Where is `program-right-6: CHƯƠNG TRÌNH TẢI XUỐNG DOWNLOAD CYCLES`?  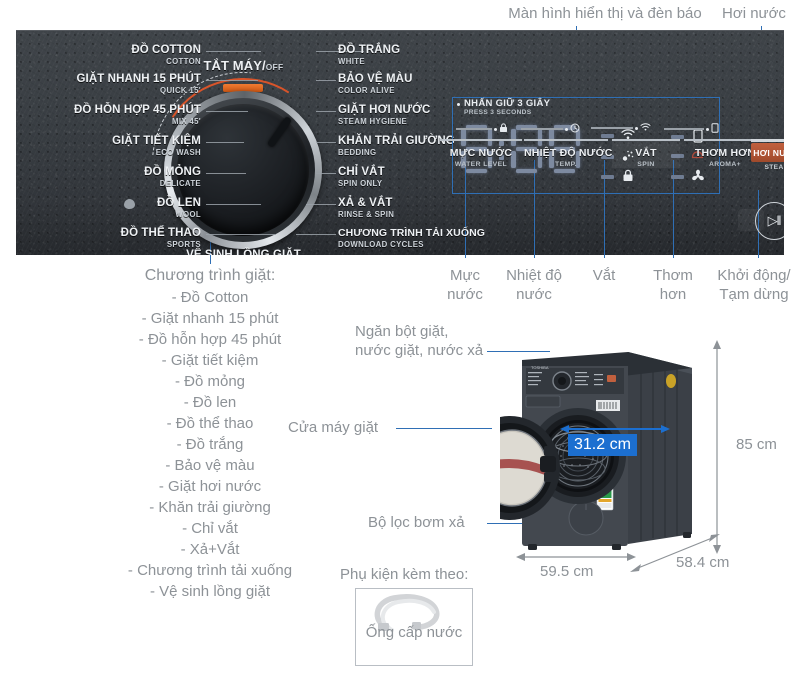
program-right-6: CHƯƠNG TRÌNH TẢI XUỐNG DOWNLOAD CYCLES is located at coordinates (433, 238).